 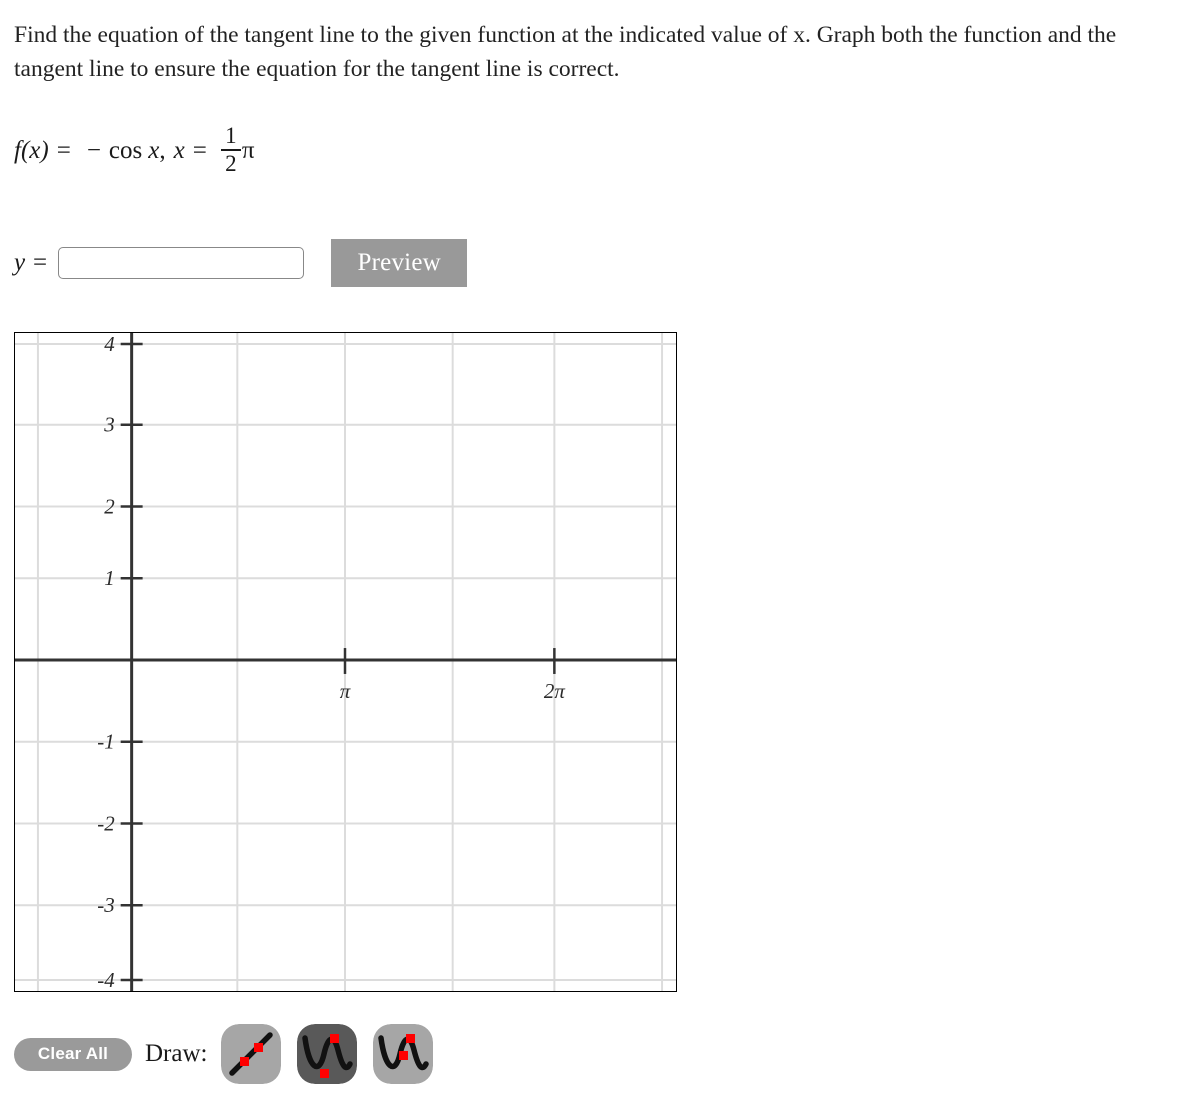 What do you see at coordinates (105, 823) in the screenshot?
I see `y-tick-label-neg2: -2` at bounding box center [105, 823].